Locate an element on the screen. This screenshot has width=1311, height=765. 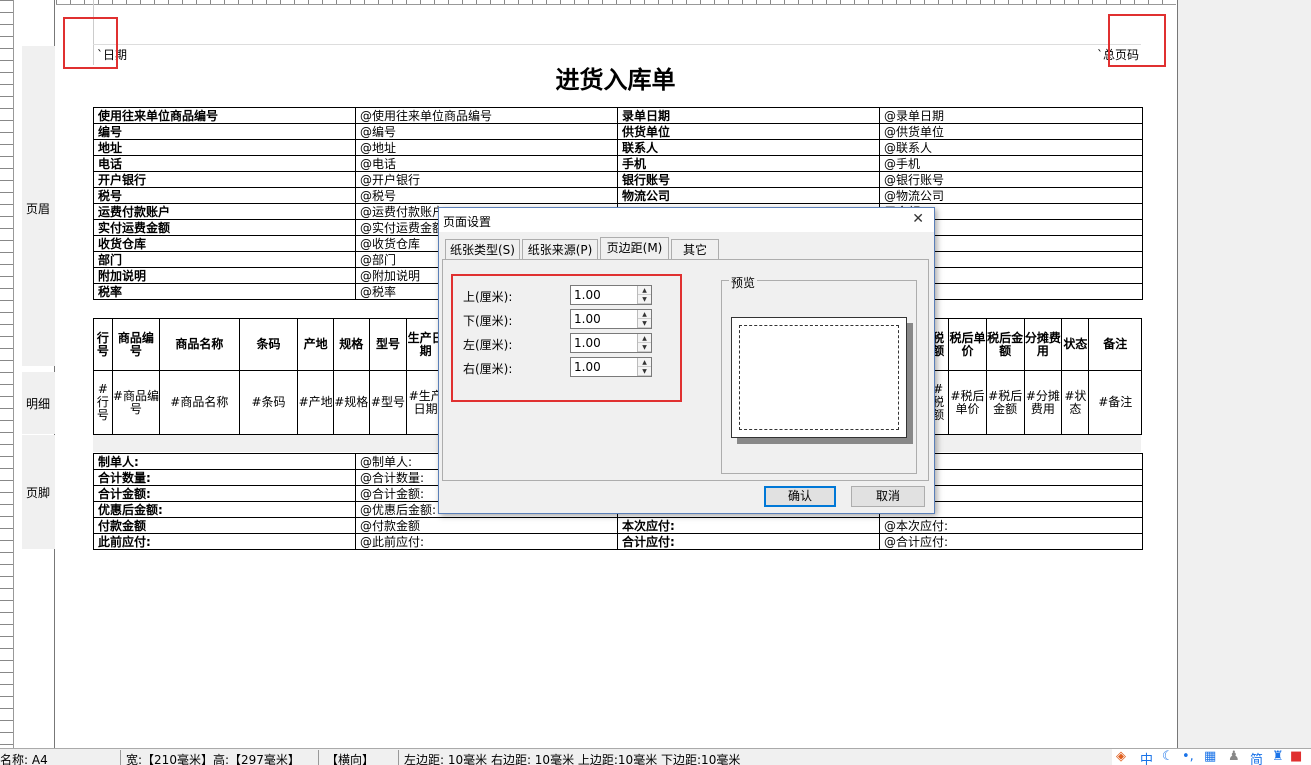
detail-header-cell: 分摊费用 is located at coordinates (1043, 344).